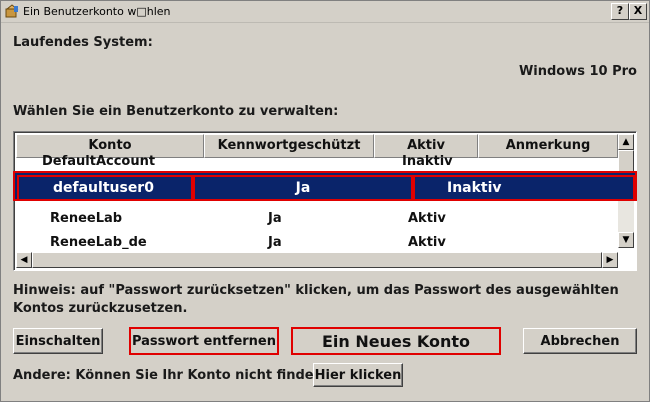  What do you see at coordinates (12, 11) in the screenshot?
I see `app-icon` at bounding box center [12, 11].